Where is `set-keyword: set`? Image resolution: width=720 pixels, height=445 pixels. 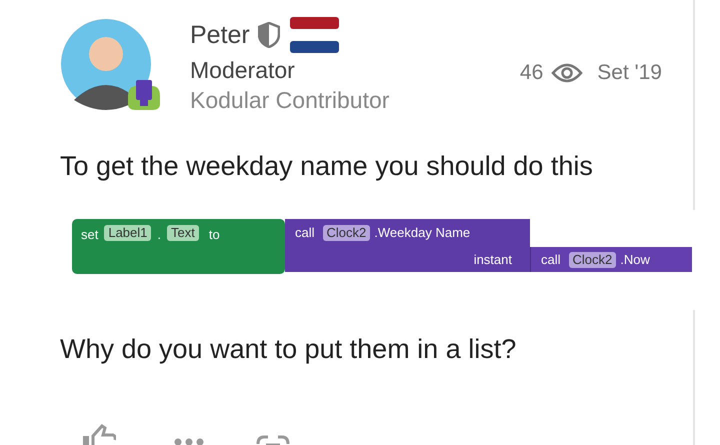 set-keyword: set is located at coordinates (89, 235).